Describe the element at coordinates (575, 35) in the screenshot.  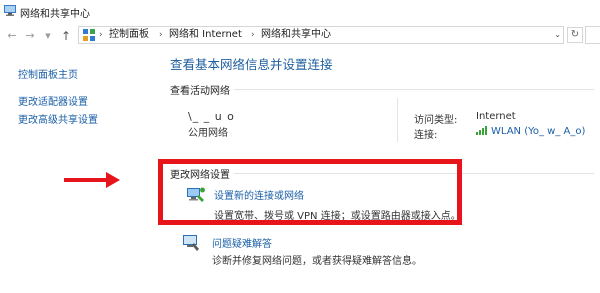
I see `refresh-icon: ↻` at that location.